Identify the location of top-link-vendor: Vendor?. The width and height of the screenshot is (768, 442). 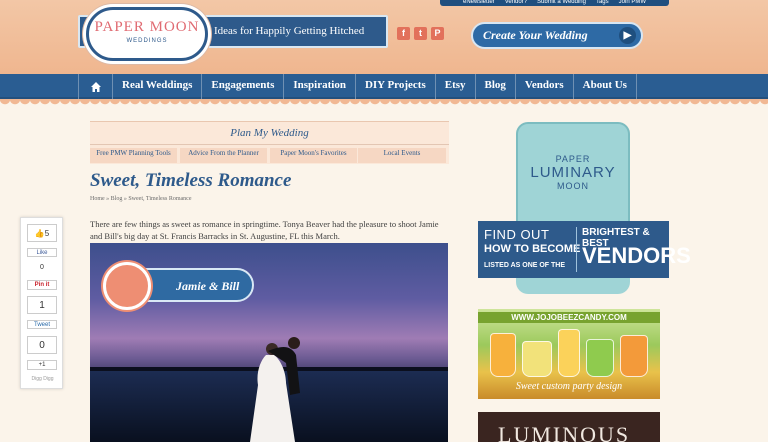
(516, 3).